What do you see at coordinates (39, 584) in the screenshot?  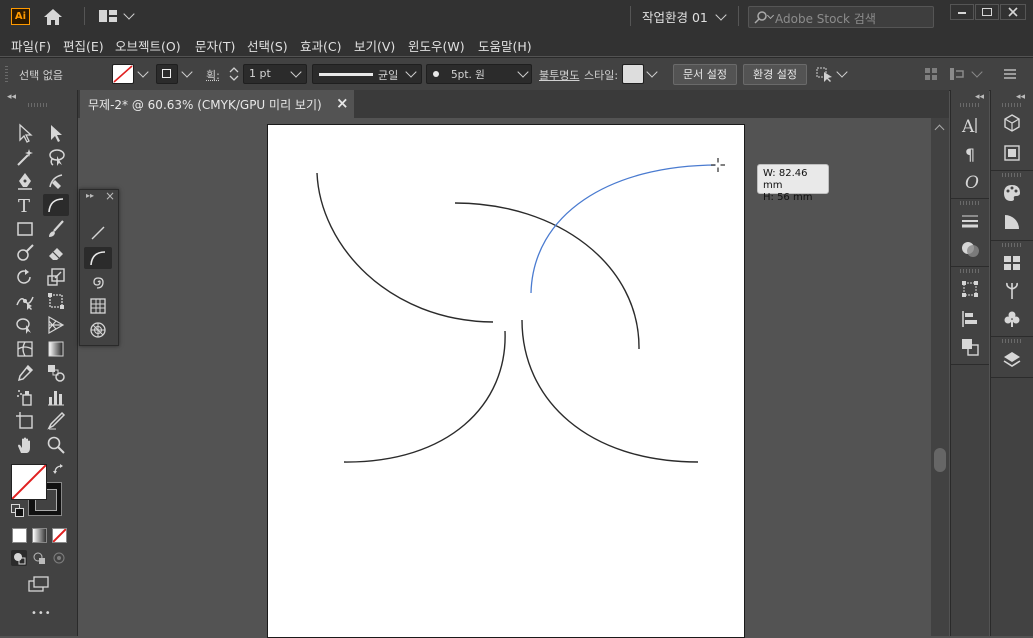 I see `screen-mode-icon` at bounding box center [39, 584].